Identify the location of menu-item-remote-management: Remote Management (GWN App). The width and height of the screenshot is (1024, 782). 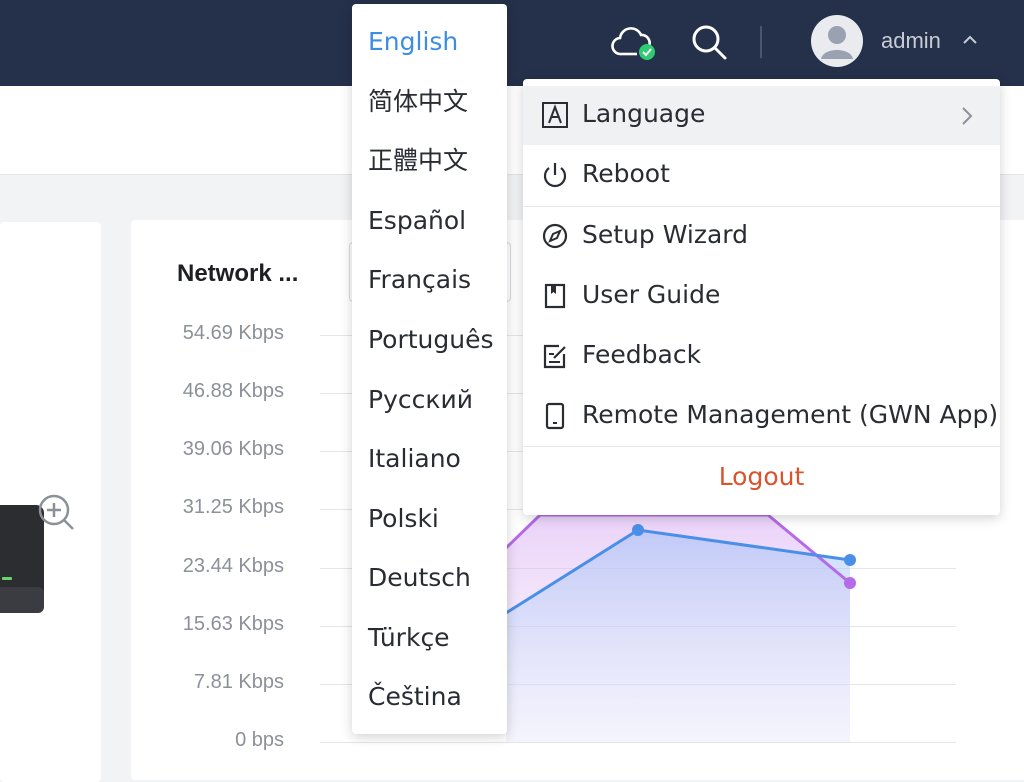
(761, 416).